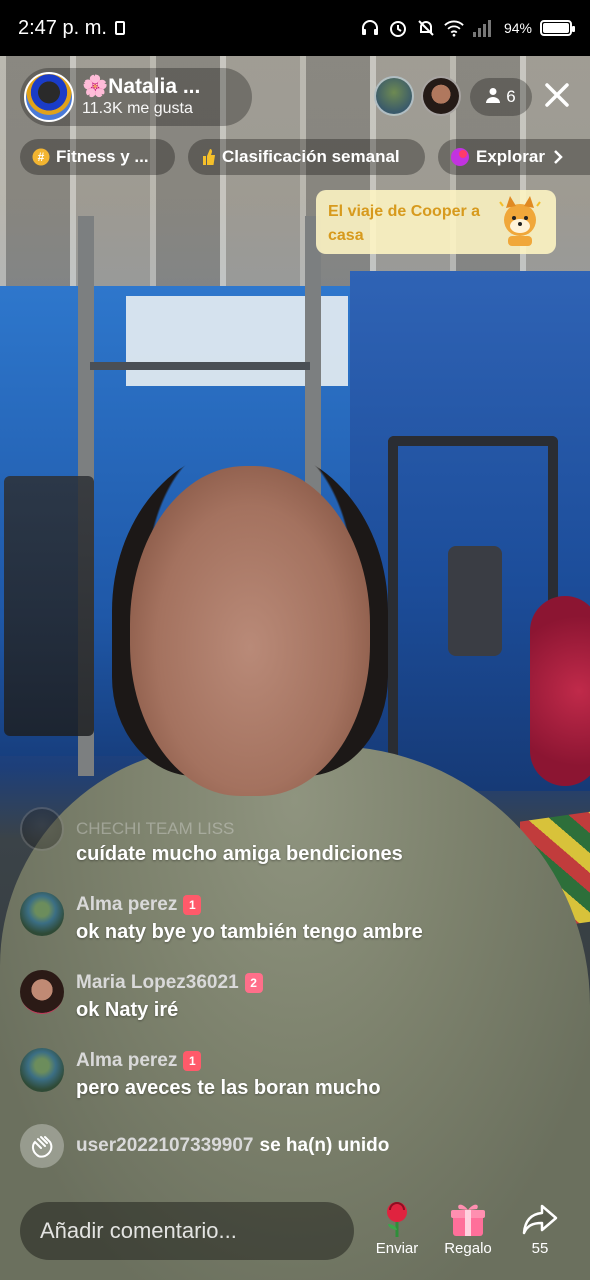 The image size is (590, 1280). What do you see at coordinates (239, 854) in the screenshot?
I see `comment-text: cuídate mucho amiga bendiciones` at bounding box center [239, 854].